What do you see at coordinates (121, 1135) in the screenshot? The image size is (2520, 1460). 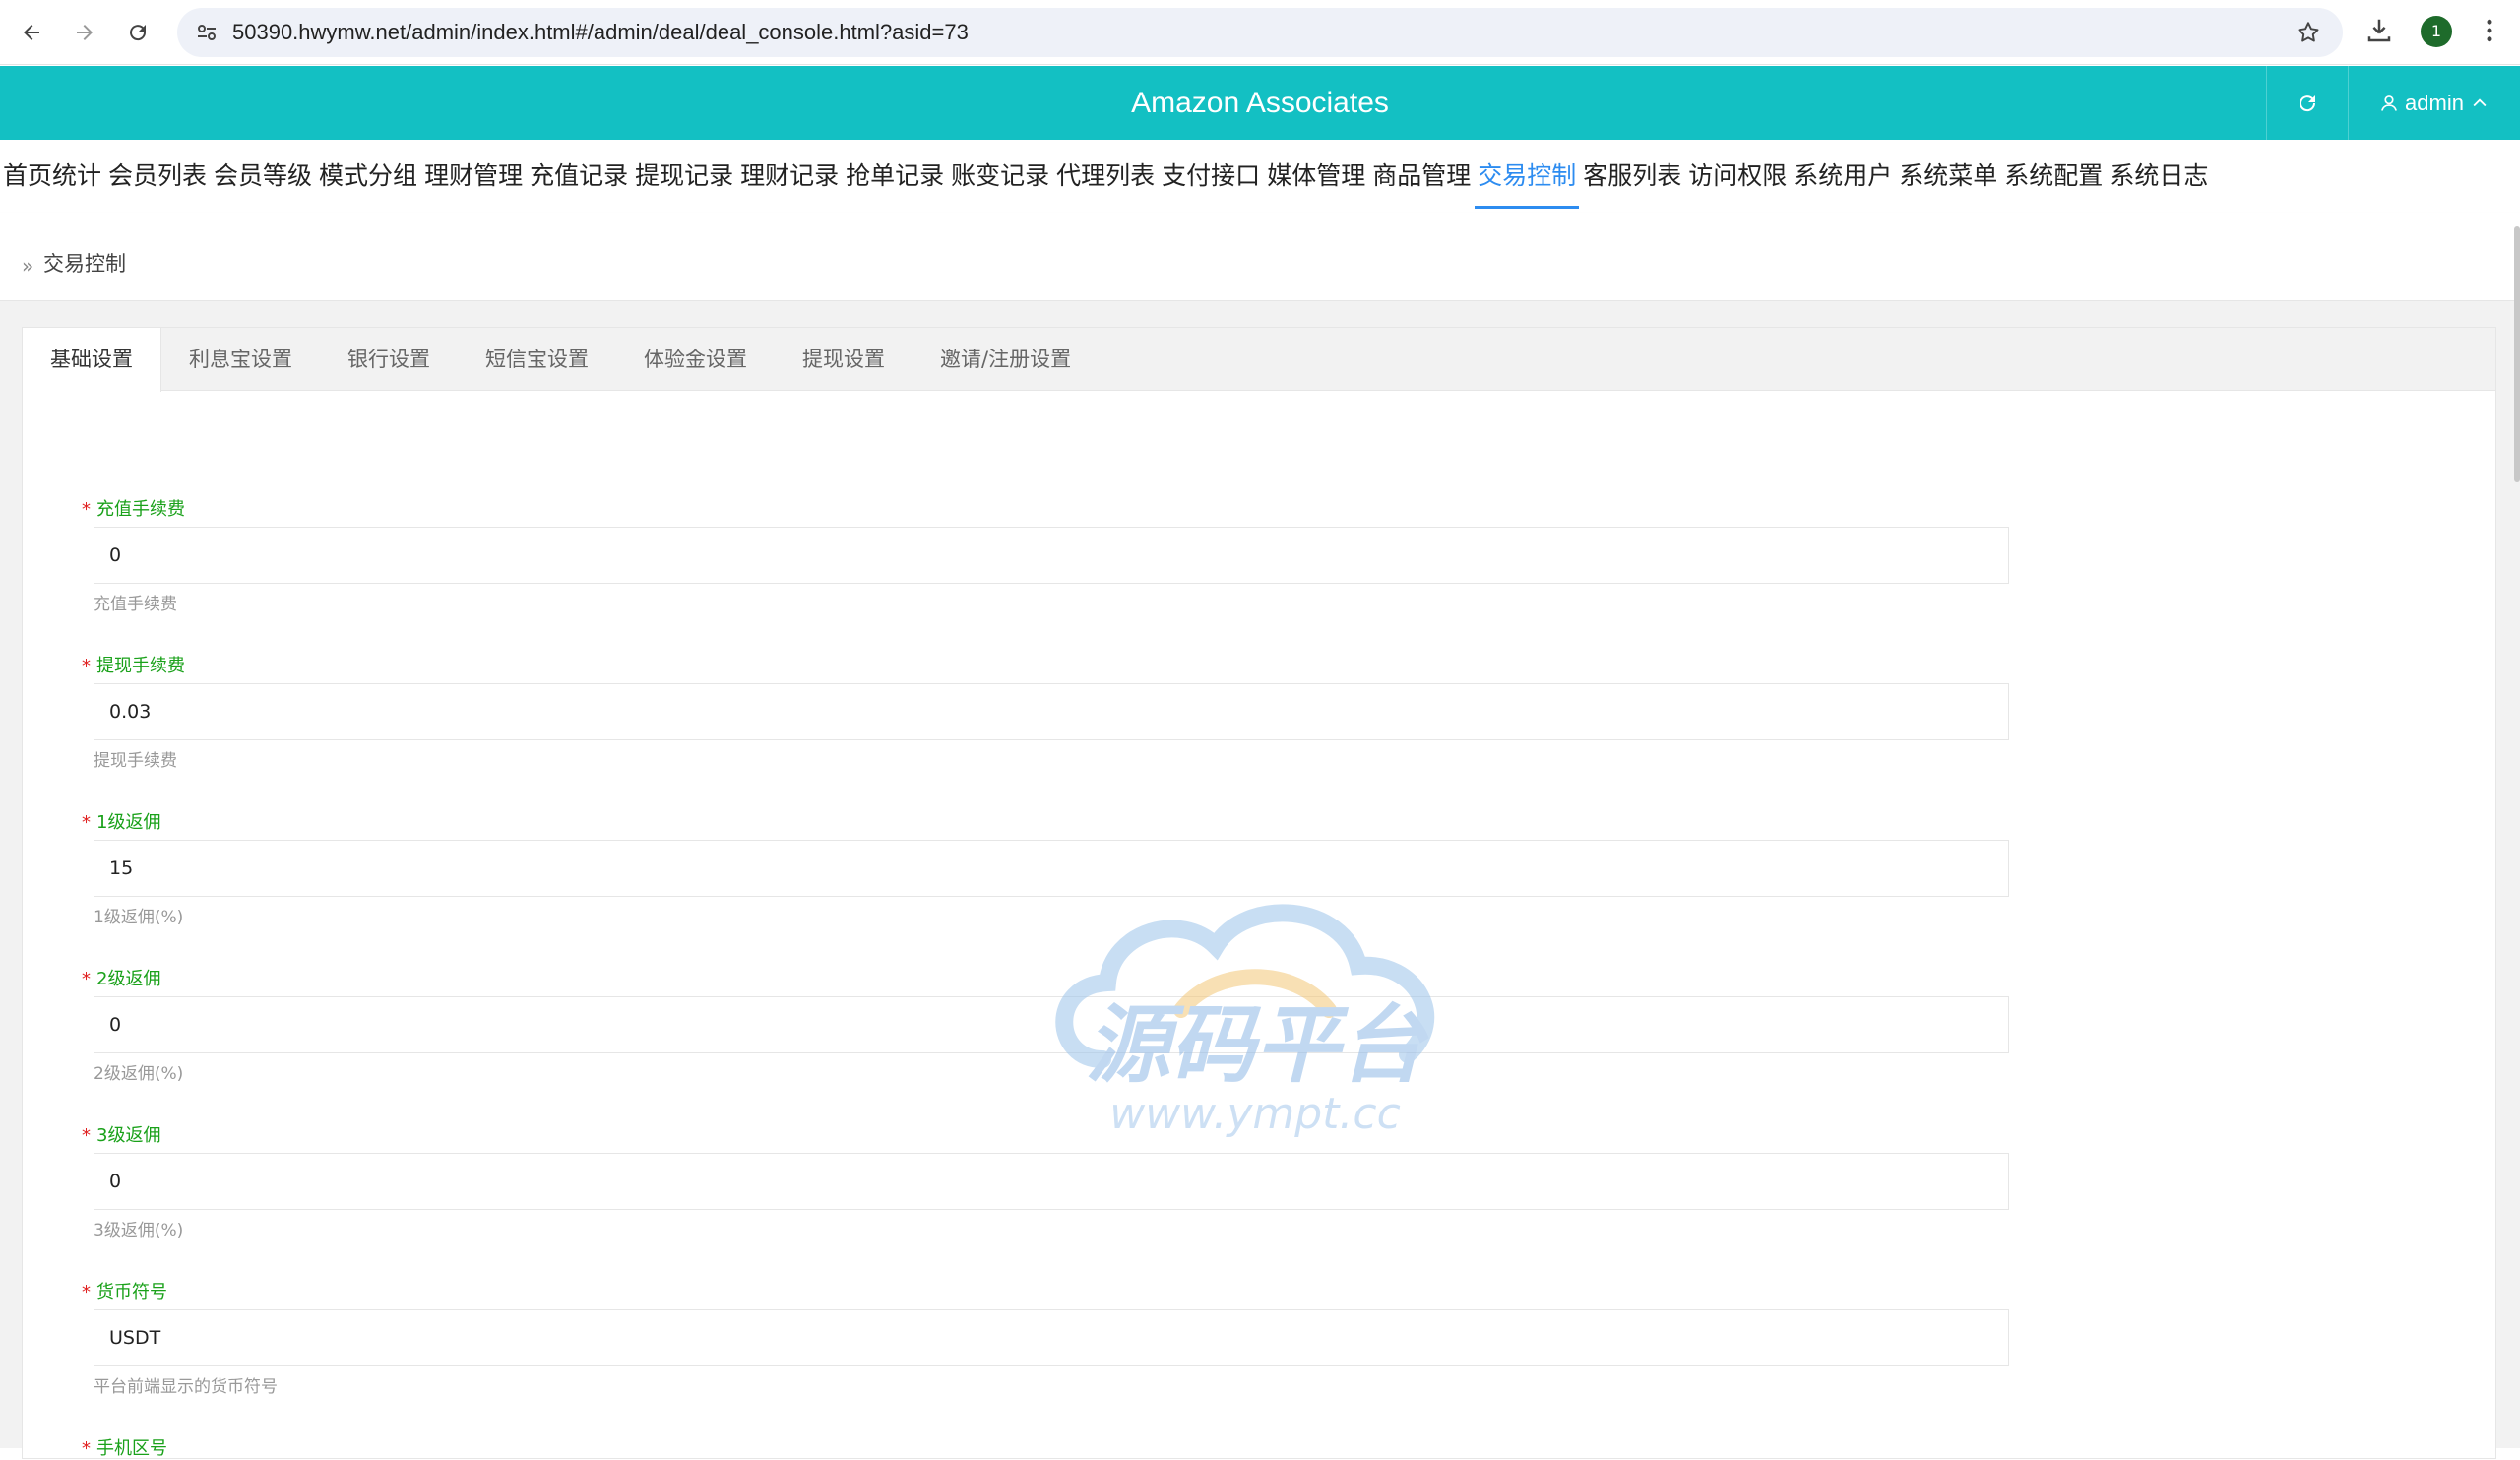 I see `field-label: * 3级返佣` at bounding box center [121, 1135].